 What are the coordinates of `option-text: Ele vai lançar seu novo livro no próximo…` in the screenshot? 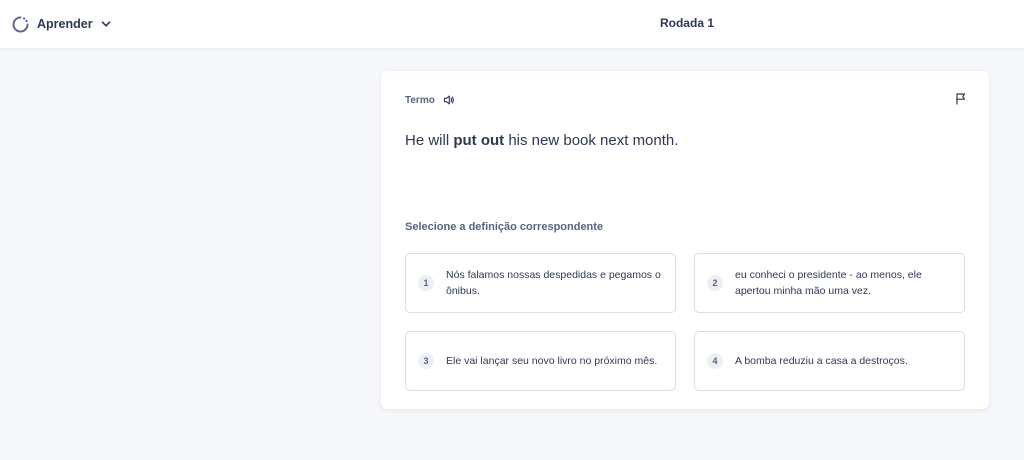 It's located at (552, 361).